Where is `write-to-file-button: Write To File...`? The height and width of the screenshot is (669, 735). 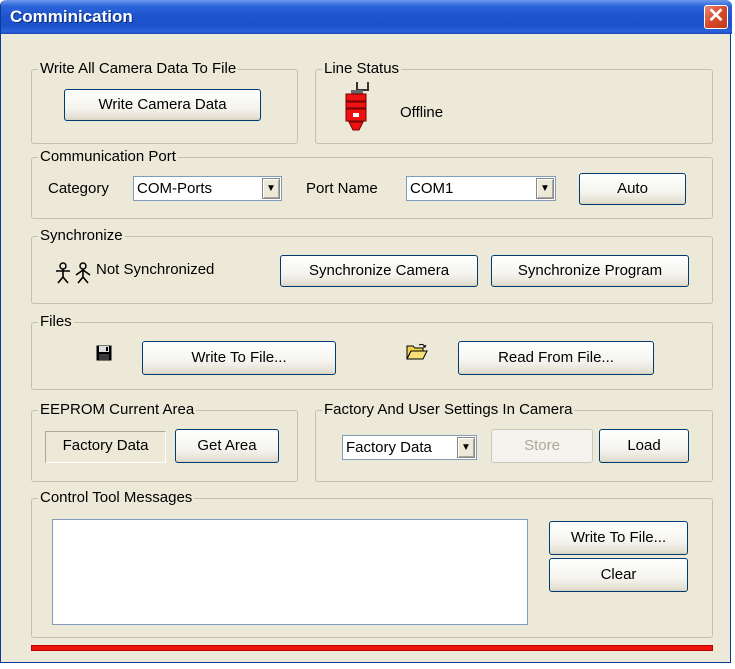 write-to-file-button: Write To File... is located at coordinates (239, 358).